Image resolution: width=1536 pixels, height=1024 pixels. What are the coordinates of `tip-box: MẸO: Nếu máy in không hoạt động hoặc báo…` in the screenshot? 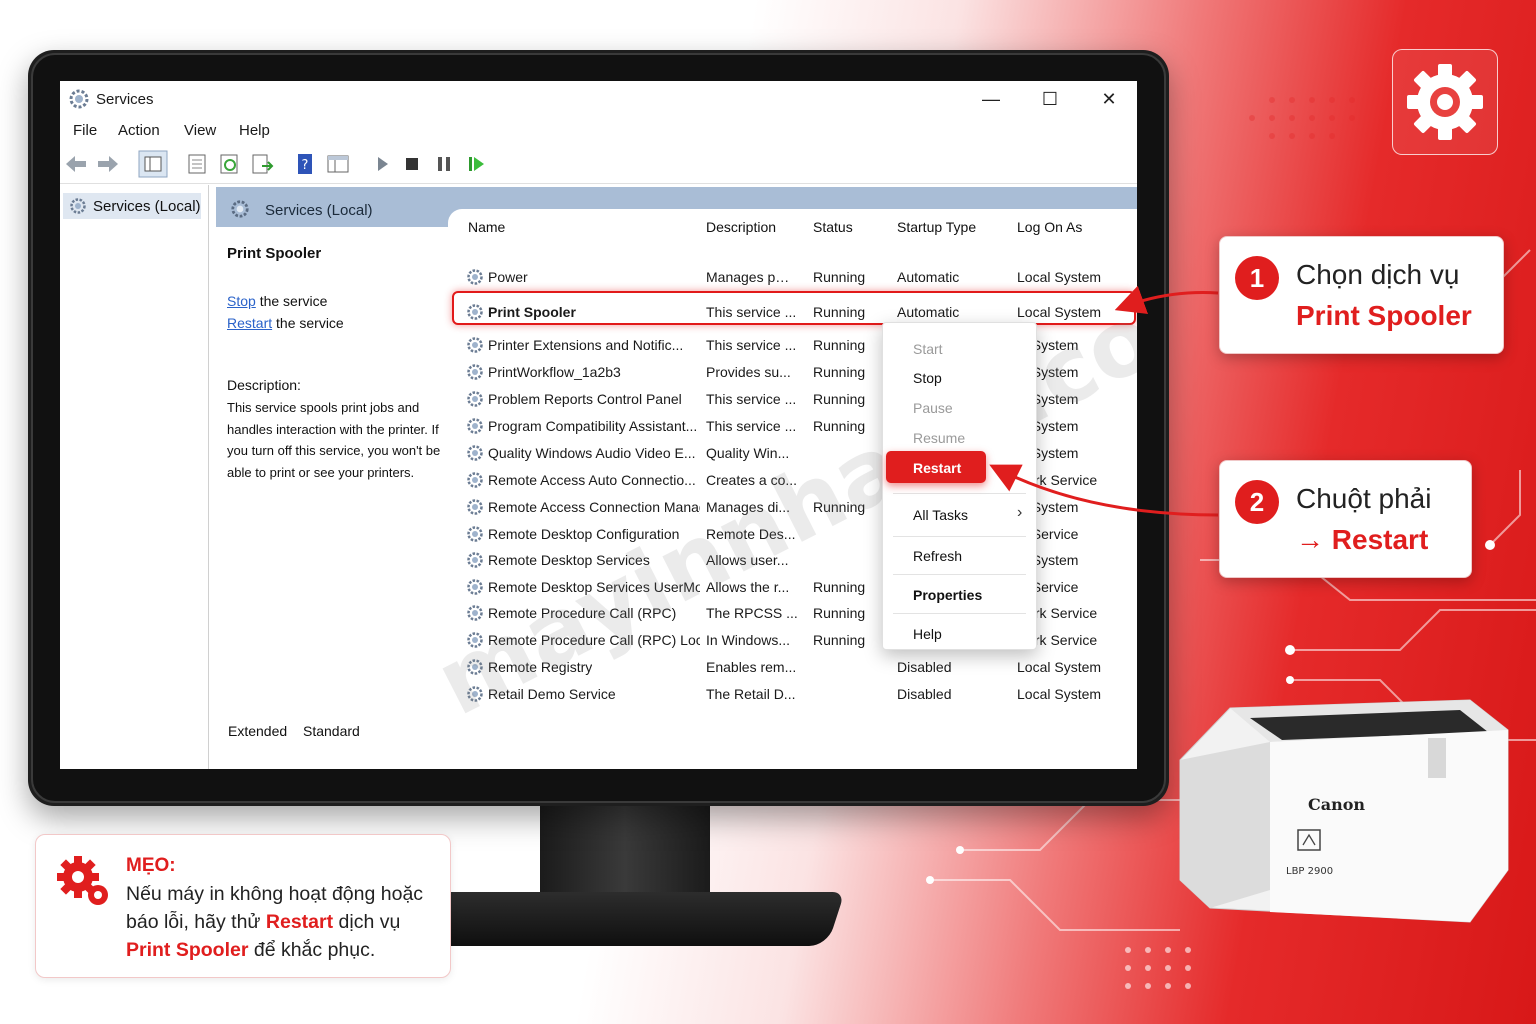 It's located at (243, 906).